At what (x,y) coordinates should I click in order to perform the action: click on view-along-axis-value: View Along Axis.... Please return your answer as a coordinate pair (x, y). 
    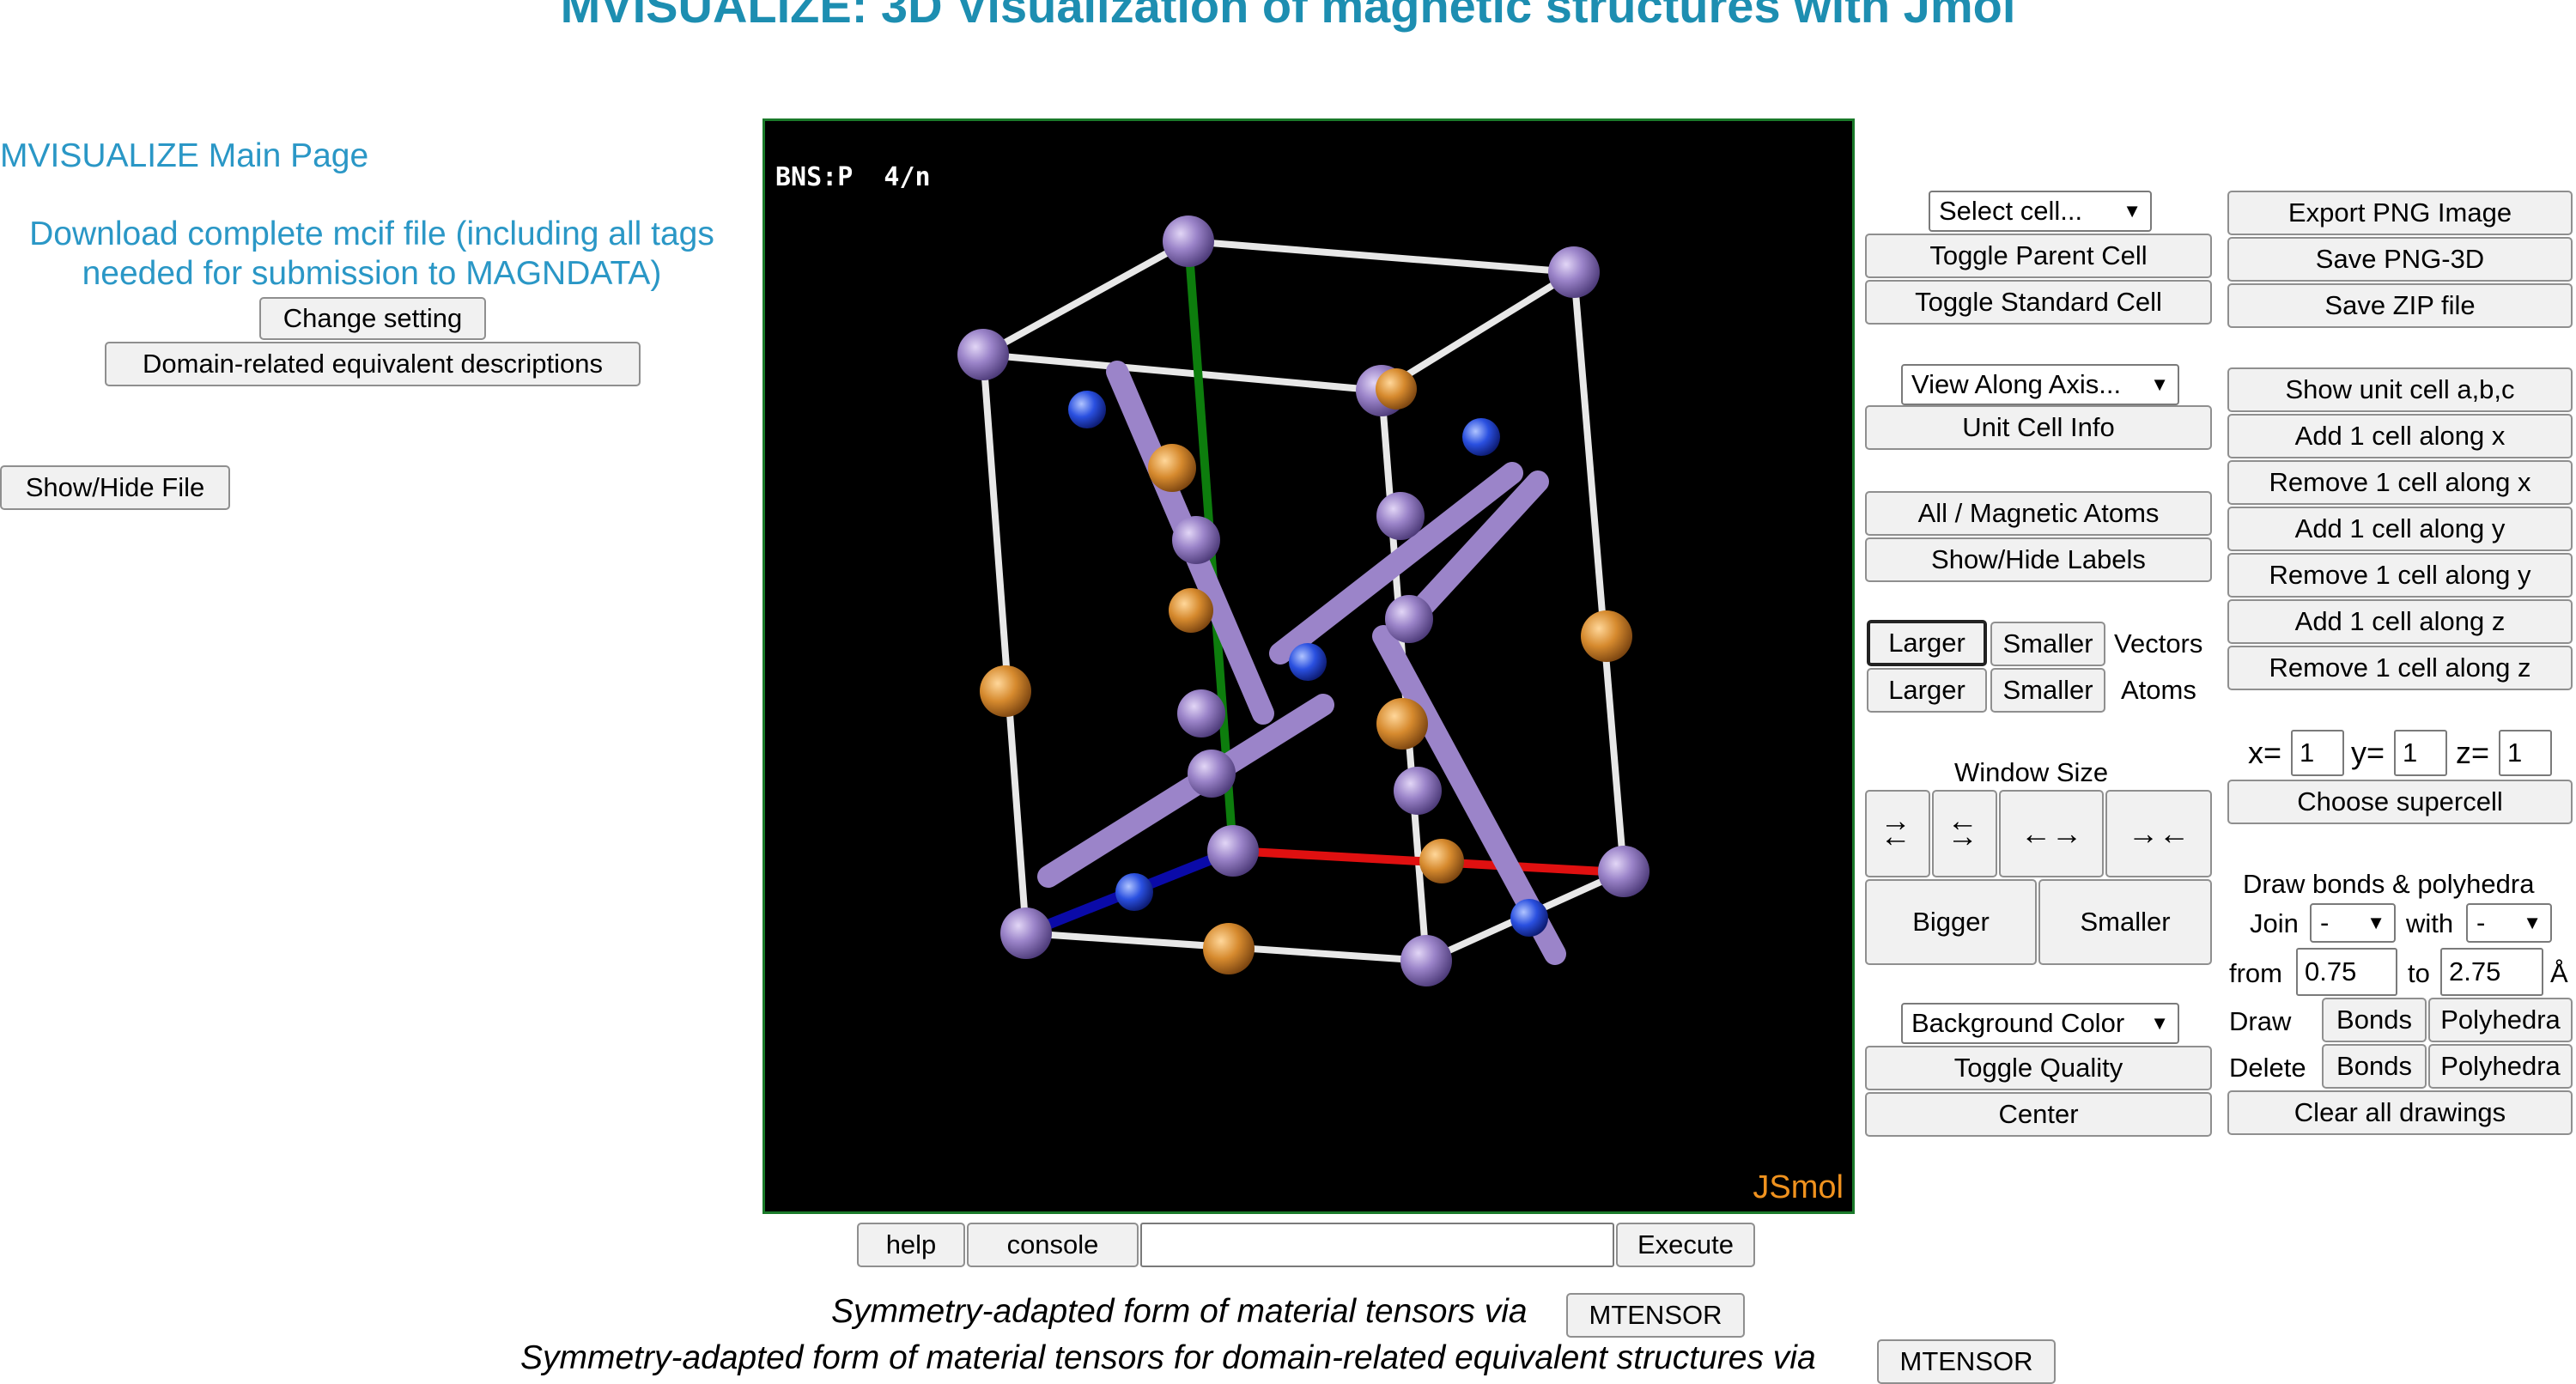
    Looking at the image, I should click on (2017, 384).